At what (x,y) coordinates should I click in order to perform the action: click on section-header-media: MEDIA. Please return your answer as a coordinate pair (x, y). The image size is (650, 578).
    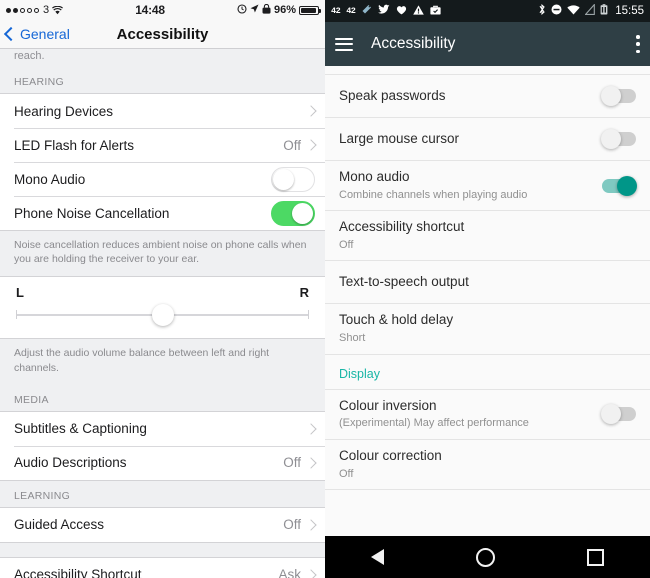
    Looking at the image, I should click on (162, 397).